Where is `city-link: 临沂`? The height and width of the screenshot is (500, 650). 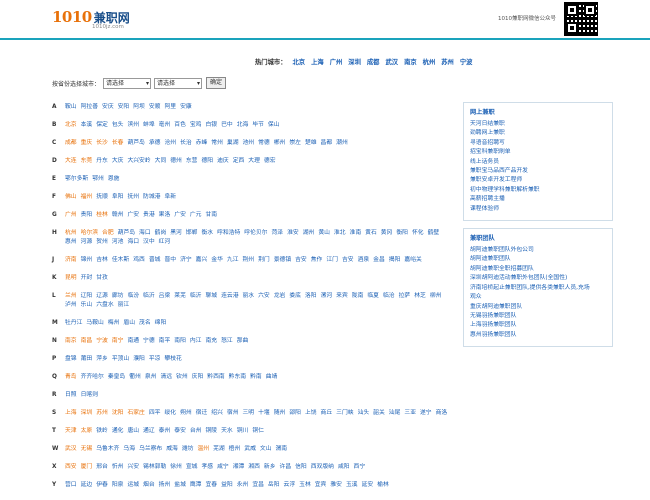 city-link: 临沂 is located at coordinates (196, 296).